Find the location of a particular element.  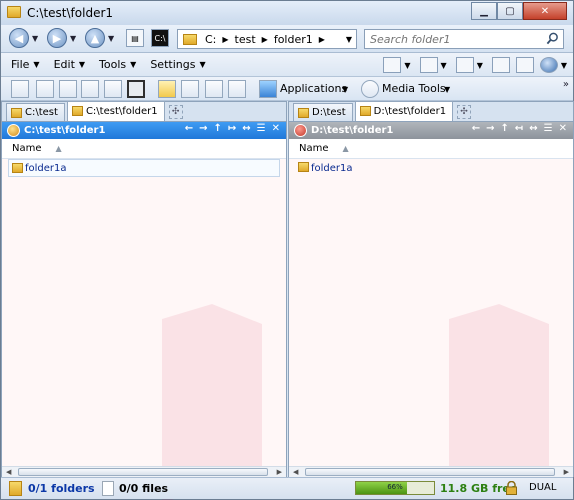

title-bar: C:\test\folder1 ▁ ▢ ✕ is located at coordinates (287, 13).